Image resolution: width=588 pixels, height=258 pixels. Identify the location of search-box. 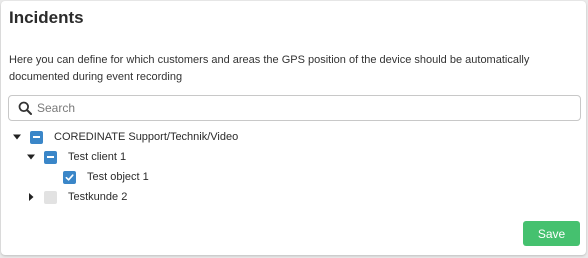
(294, 108).